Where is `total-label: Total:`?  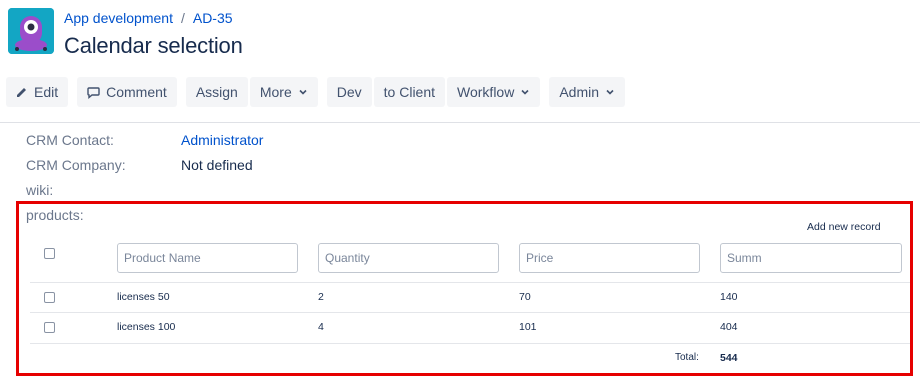 total-label: Total: is located at coordinates (687, 357).